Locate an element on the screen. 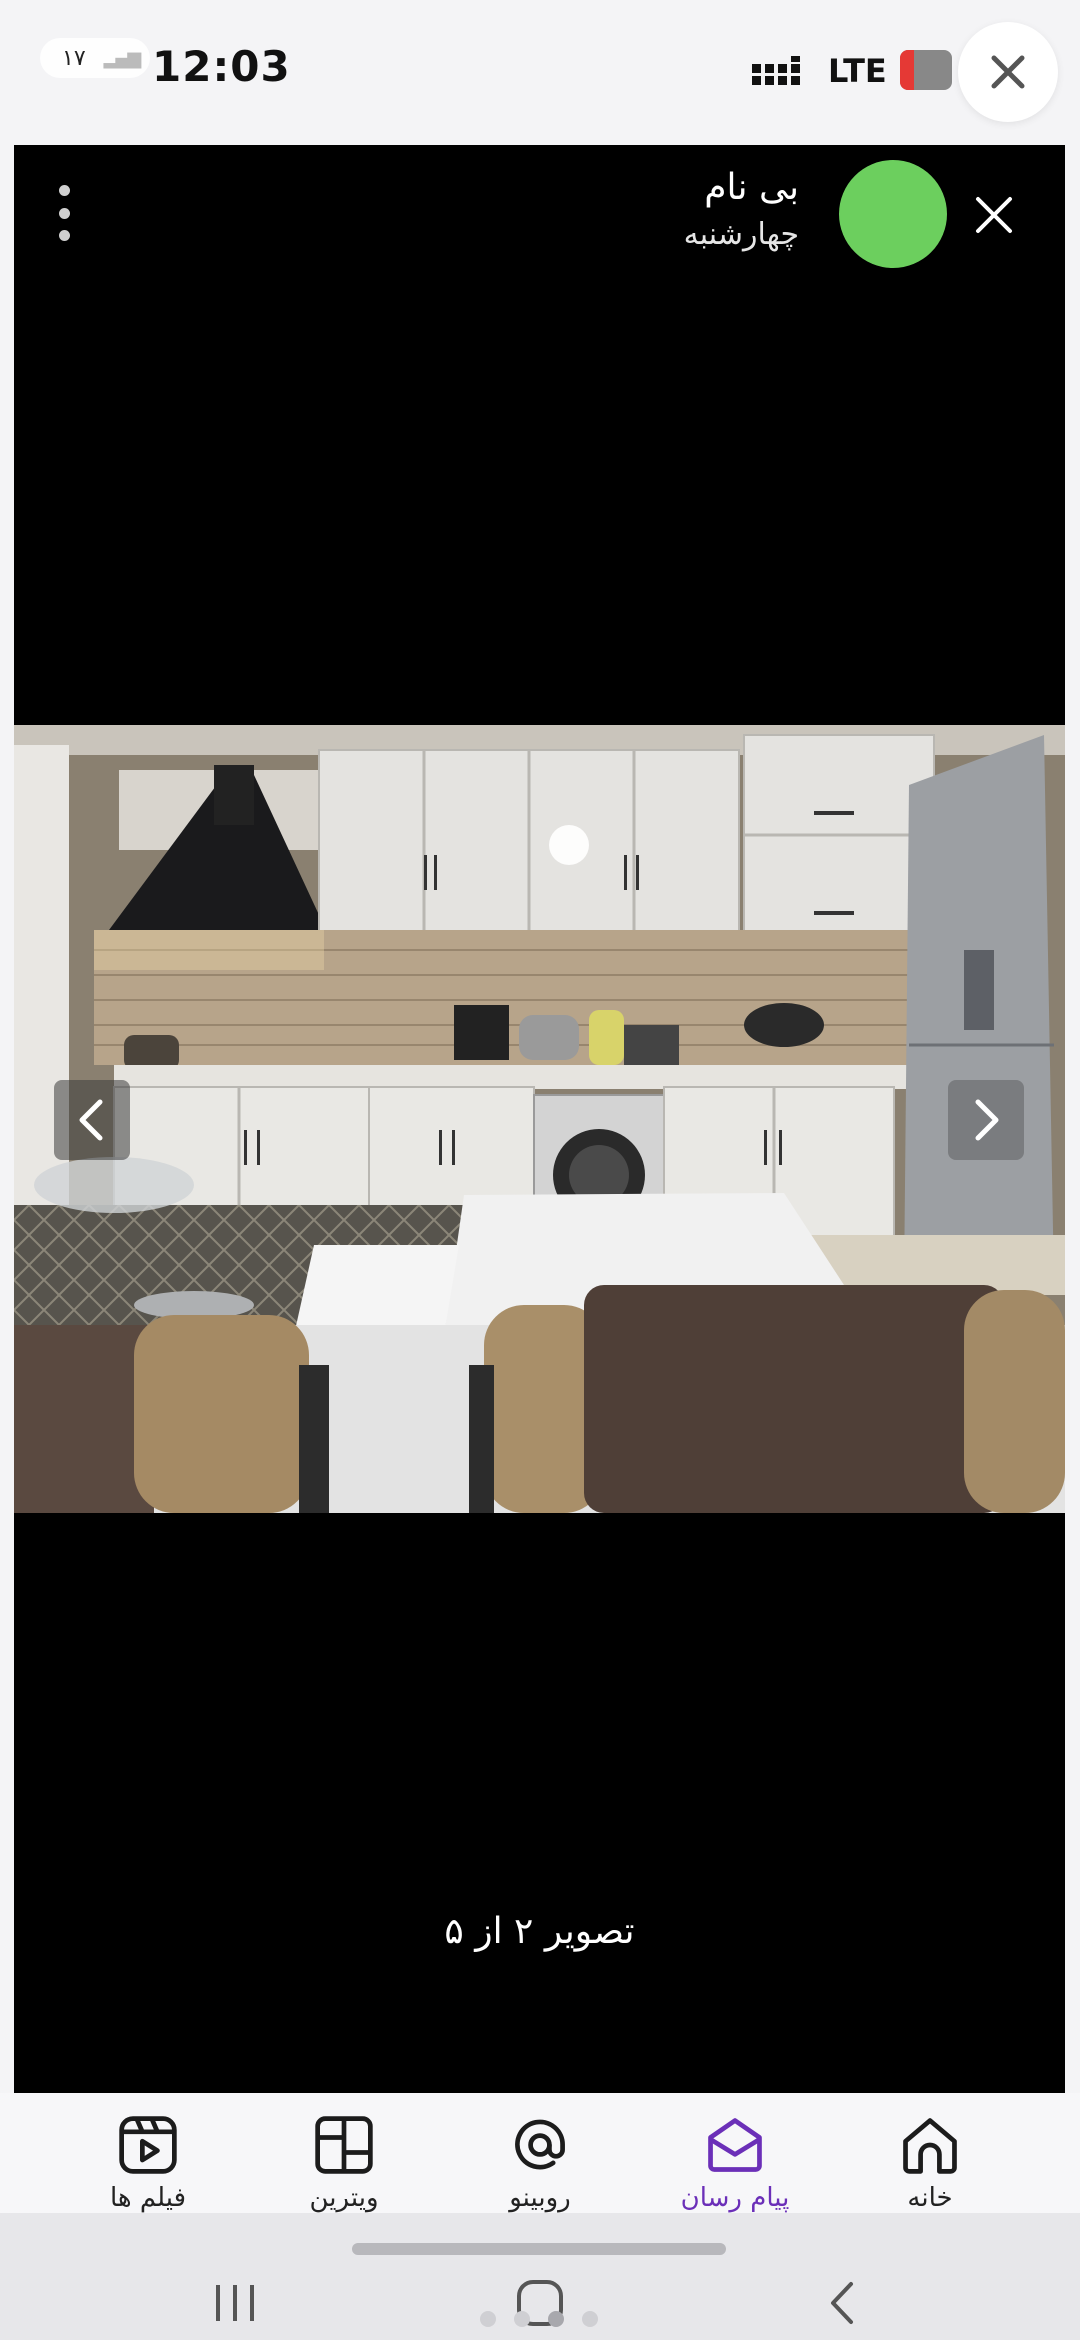 Image resolution: width=1080 pixels, height=2340 pixels. signal-mini-icon: ▂▄▆ is located at coordinates (122, 58).